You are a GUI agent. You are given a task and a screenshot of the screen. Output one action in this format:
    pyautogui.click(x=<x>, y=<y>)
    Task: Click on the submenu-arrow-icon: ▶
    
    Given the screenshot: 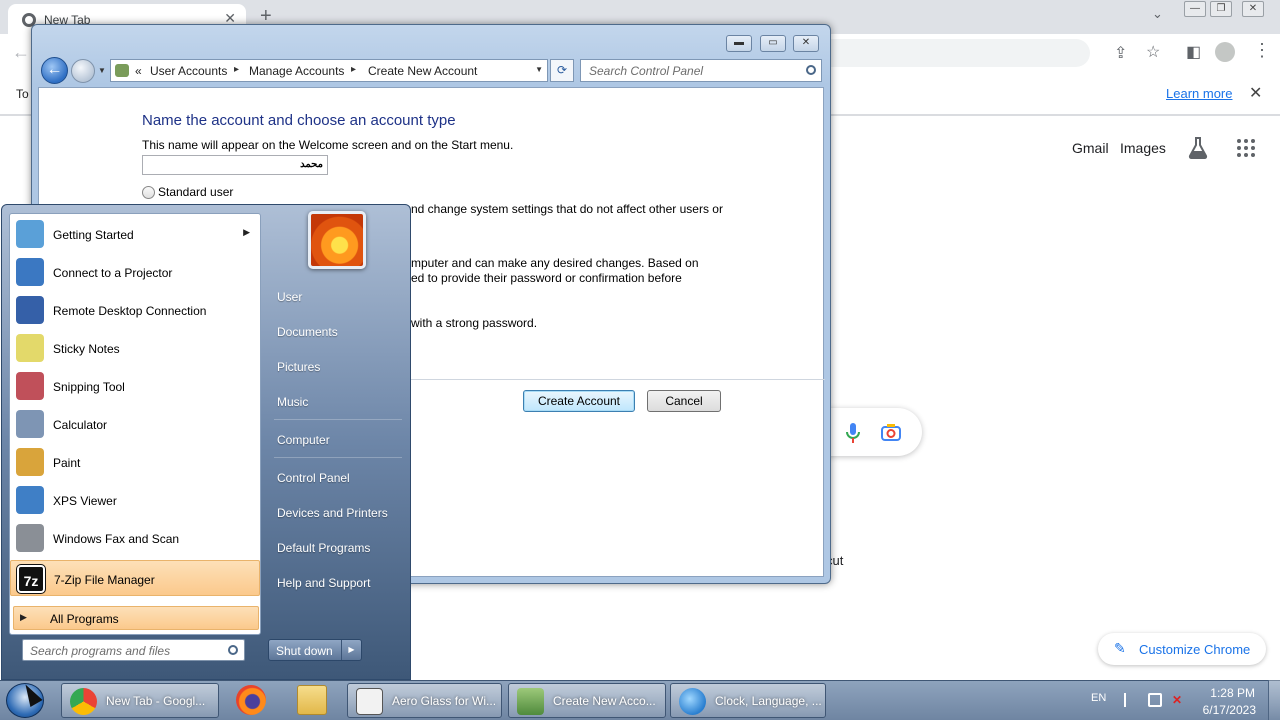 What is the action you would take?
    pyautogui.click(x=246, y=232)
    